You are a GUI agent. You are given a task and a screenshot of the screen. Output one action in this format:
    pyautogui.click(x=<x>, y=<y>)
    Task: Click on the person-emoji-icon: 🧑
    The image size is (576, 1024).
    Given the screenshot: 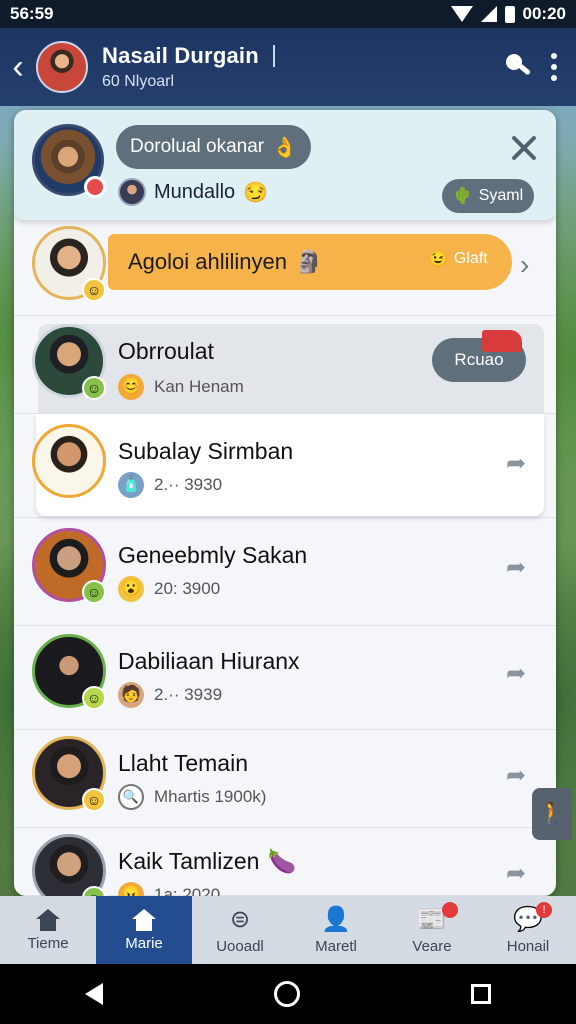 What is the action you would take?
    pyautogui.click(x=131, y=695)
    